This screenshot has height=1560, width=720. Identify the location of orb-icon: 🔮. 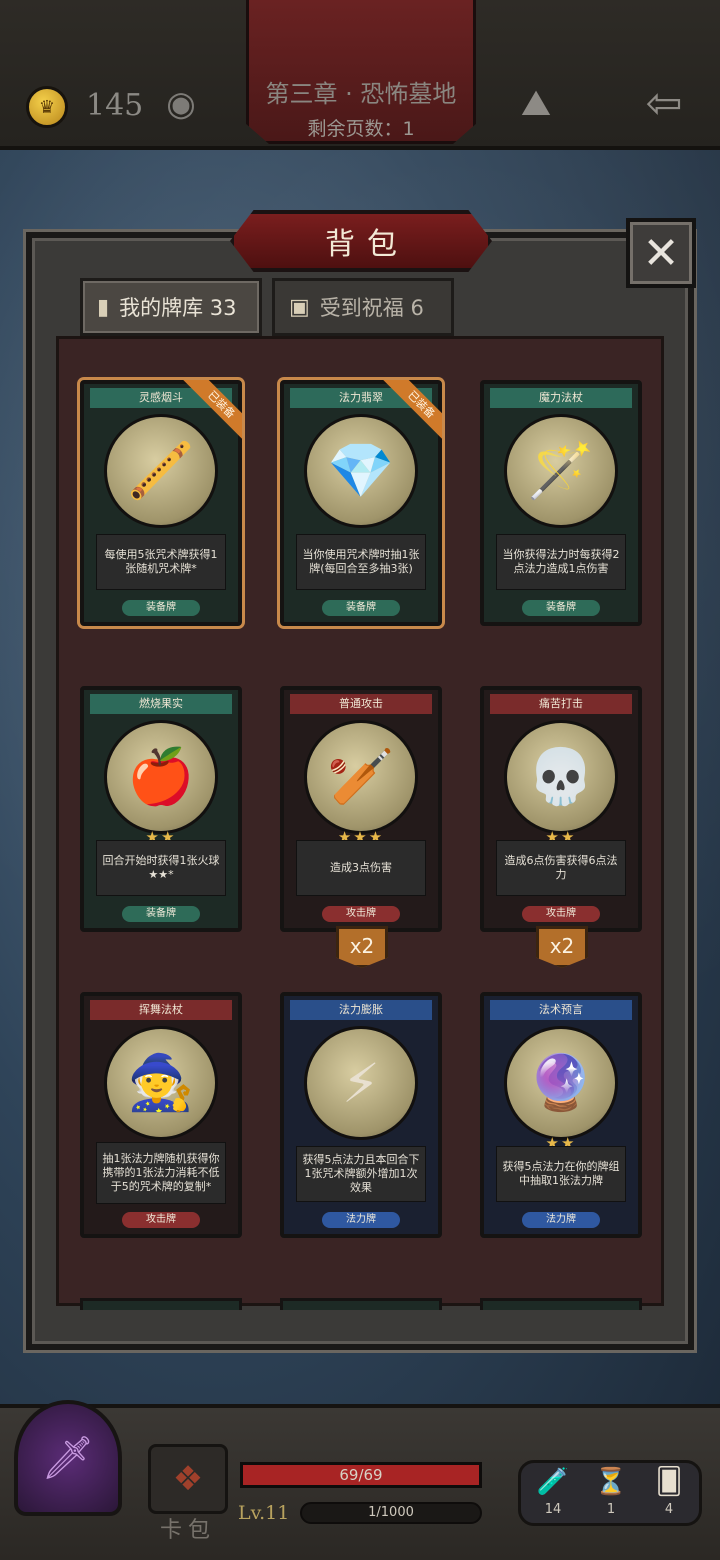
(561, 1083).